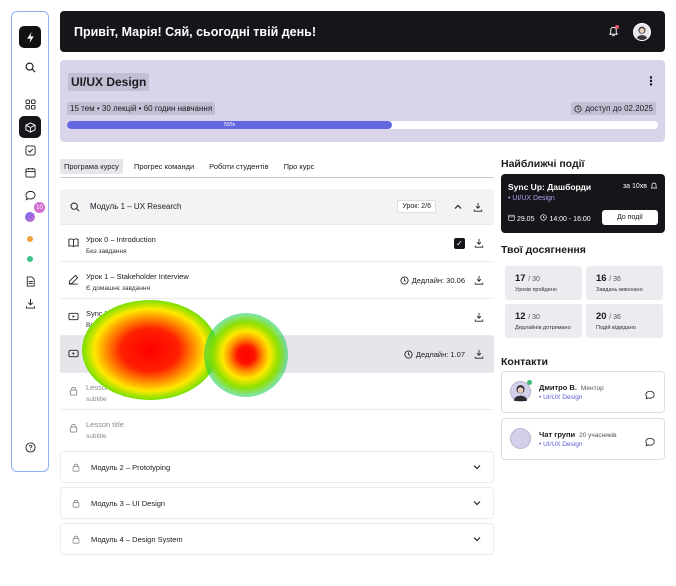  I want to click on module-1-header: Модуль 1 – UX Research Урок: 2/6, so click(277, 206).